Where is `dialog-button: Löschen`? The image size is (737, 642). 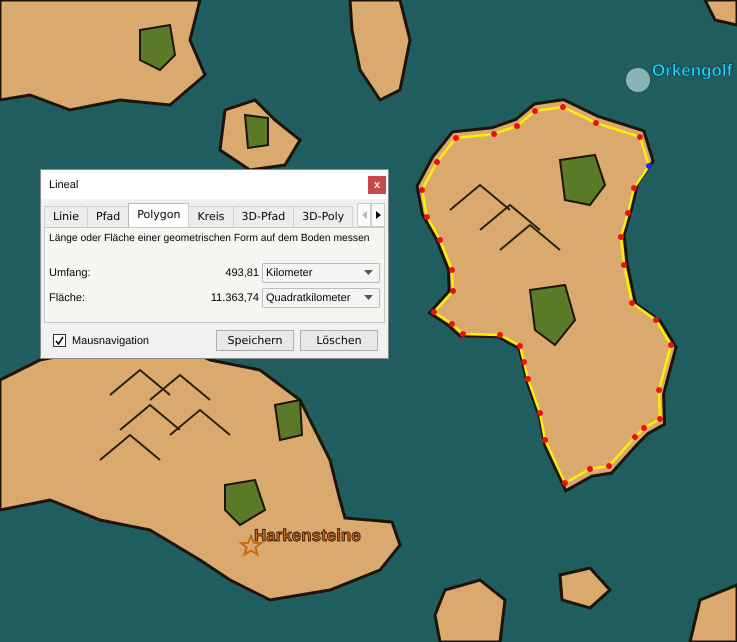
dialog-button: Löschen is located at coordinates (339, 340).